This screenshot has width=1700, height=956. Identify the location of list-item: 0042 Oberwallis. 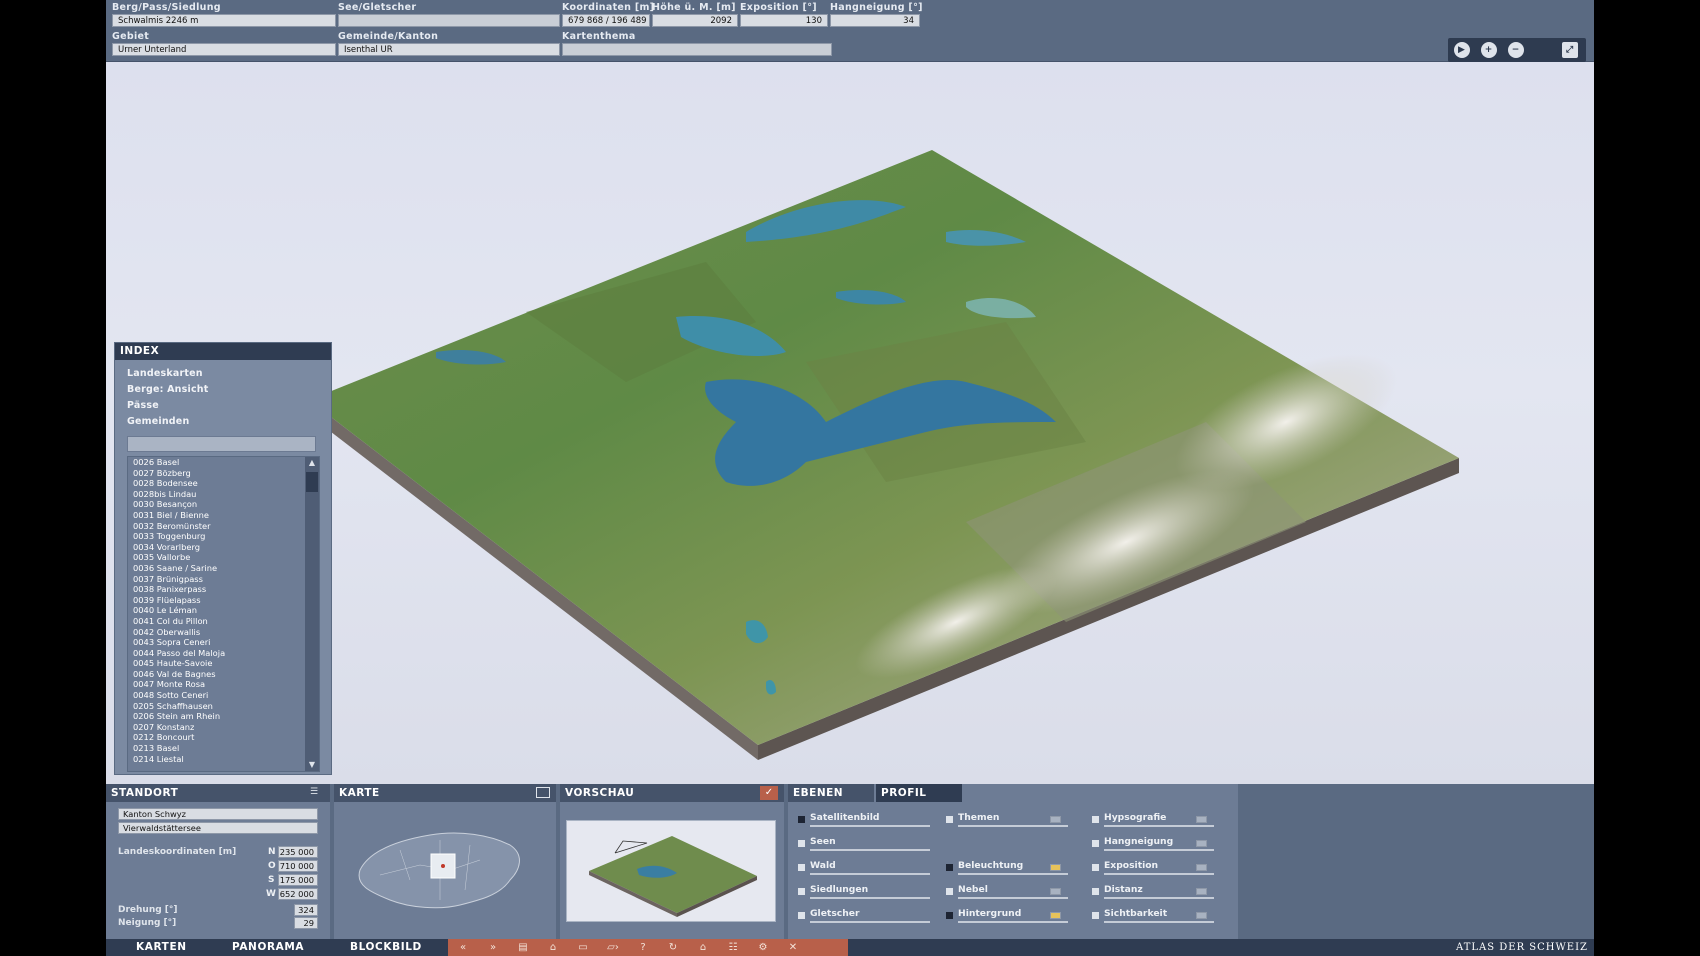
(223, 632).